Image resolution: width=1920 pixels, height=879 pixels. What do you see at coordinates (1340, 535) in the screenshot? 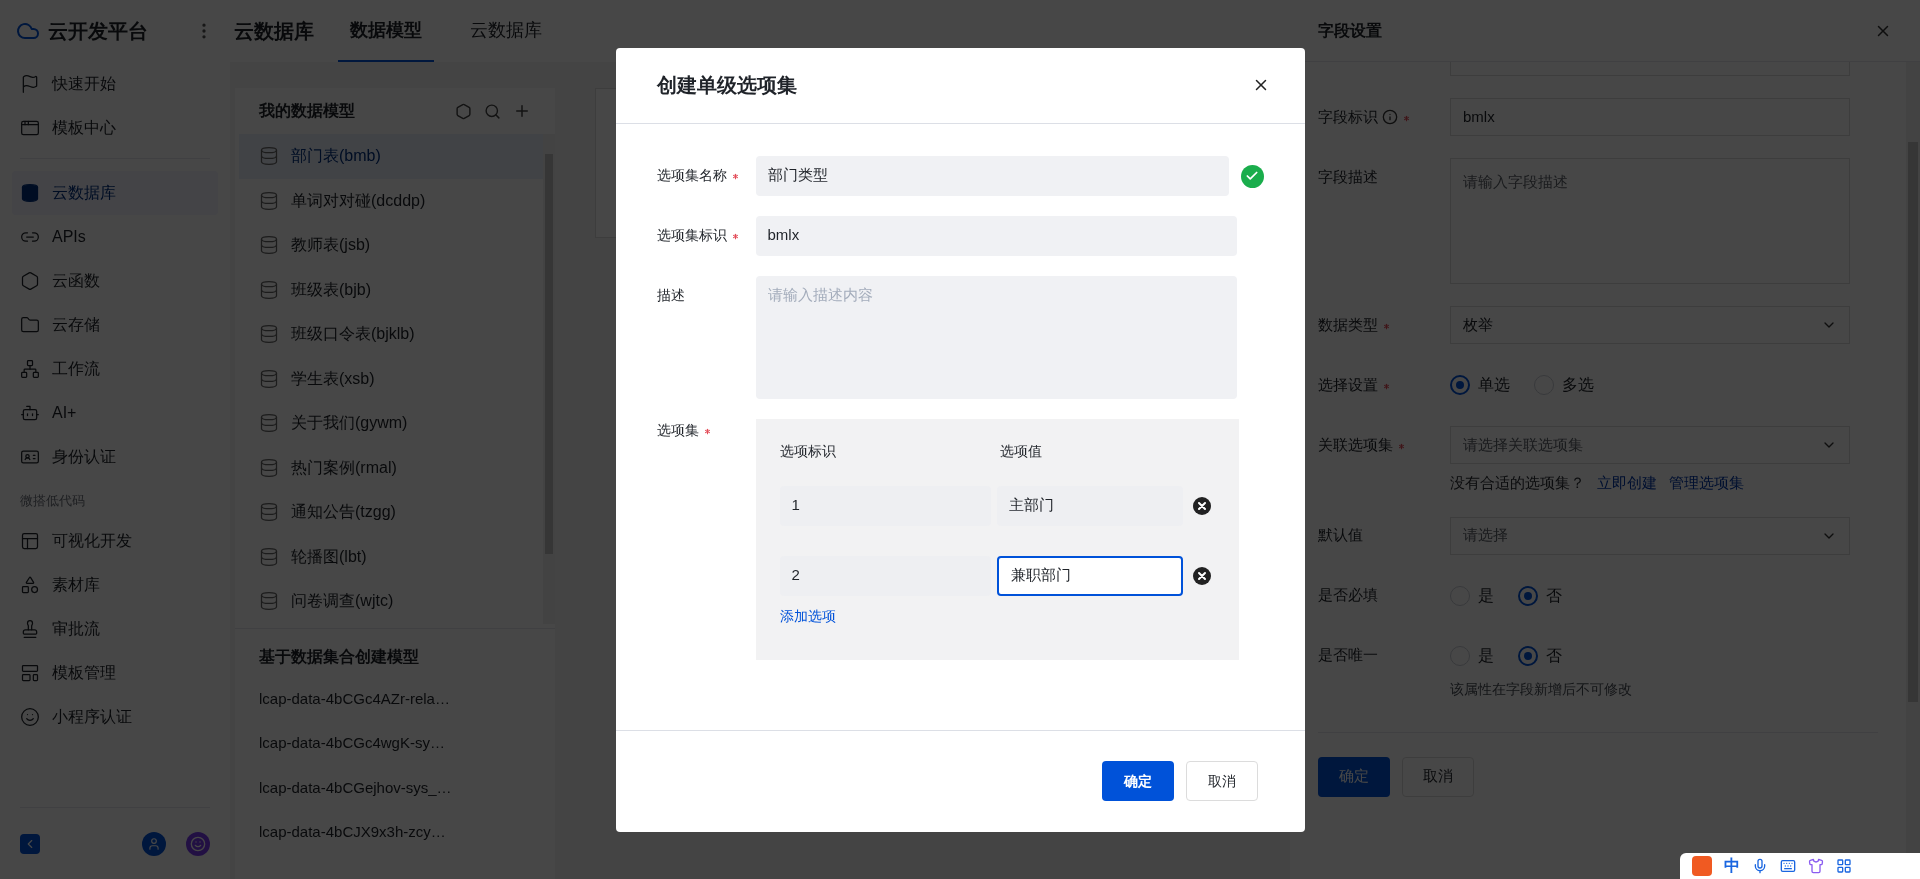
I see `field-label: 默认值` at bounding box center [1340, 535].